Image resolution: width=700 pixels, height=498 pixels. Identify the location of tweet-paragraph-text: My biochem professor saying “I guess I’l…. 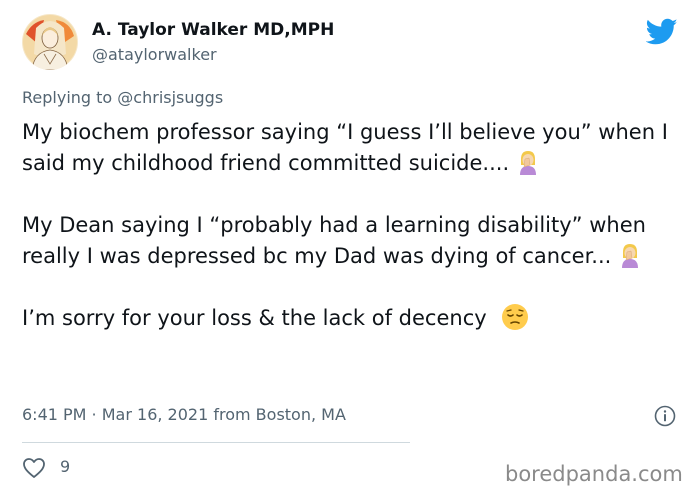
(345, 147).